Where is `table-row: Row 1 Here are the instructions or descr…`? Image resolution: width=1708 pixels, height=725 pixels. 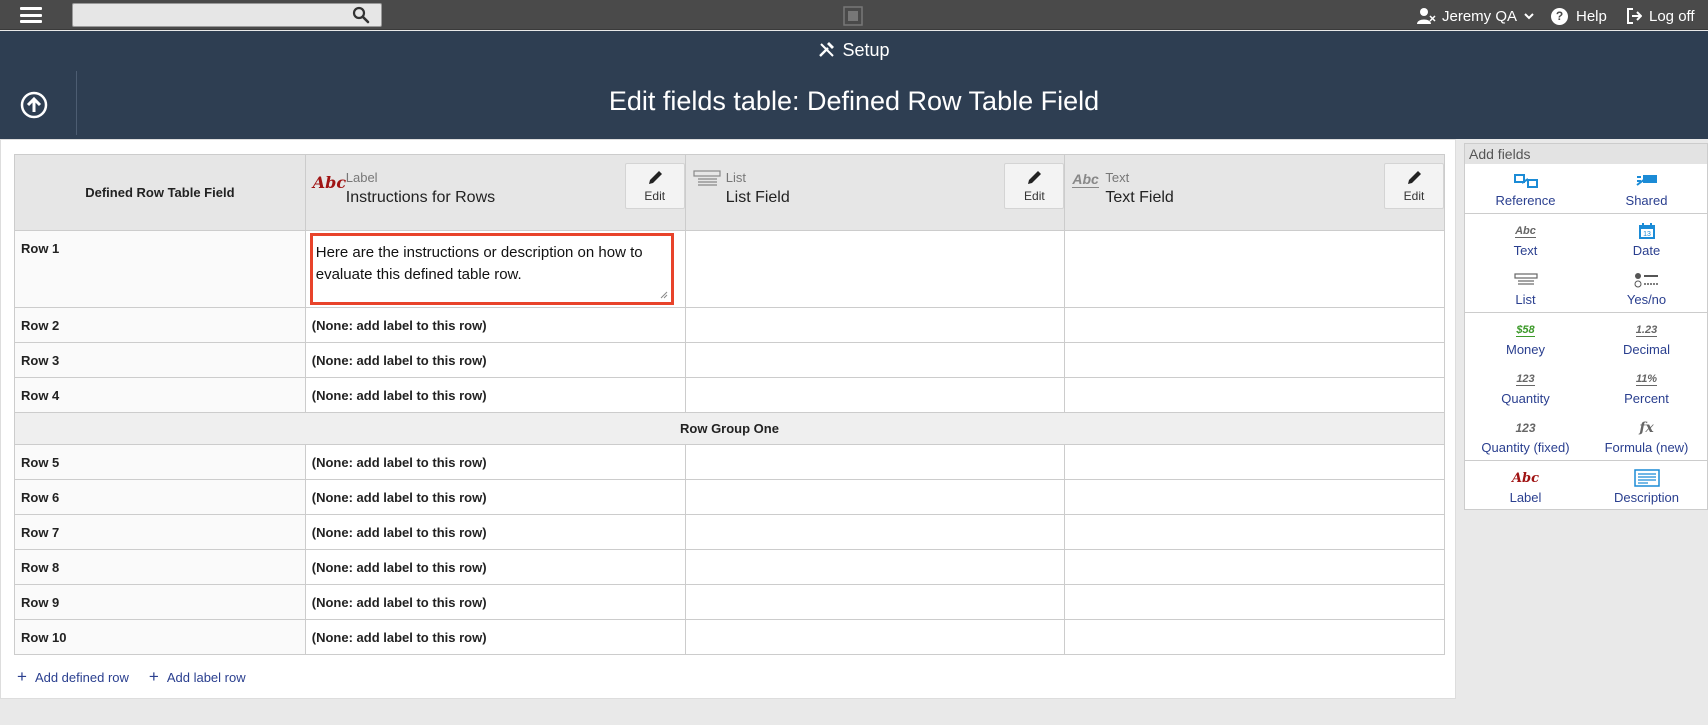 table-row: Row 1 Here are the instructions or descr… is located at coordinates (729, 269).